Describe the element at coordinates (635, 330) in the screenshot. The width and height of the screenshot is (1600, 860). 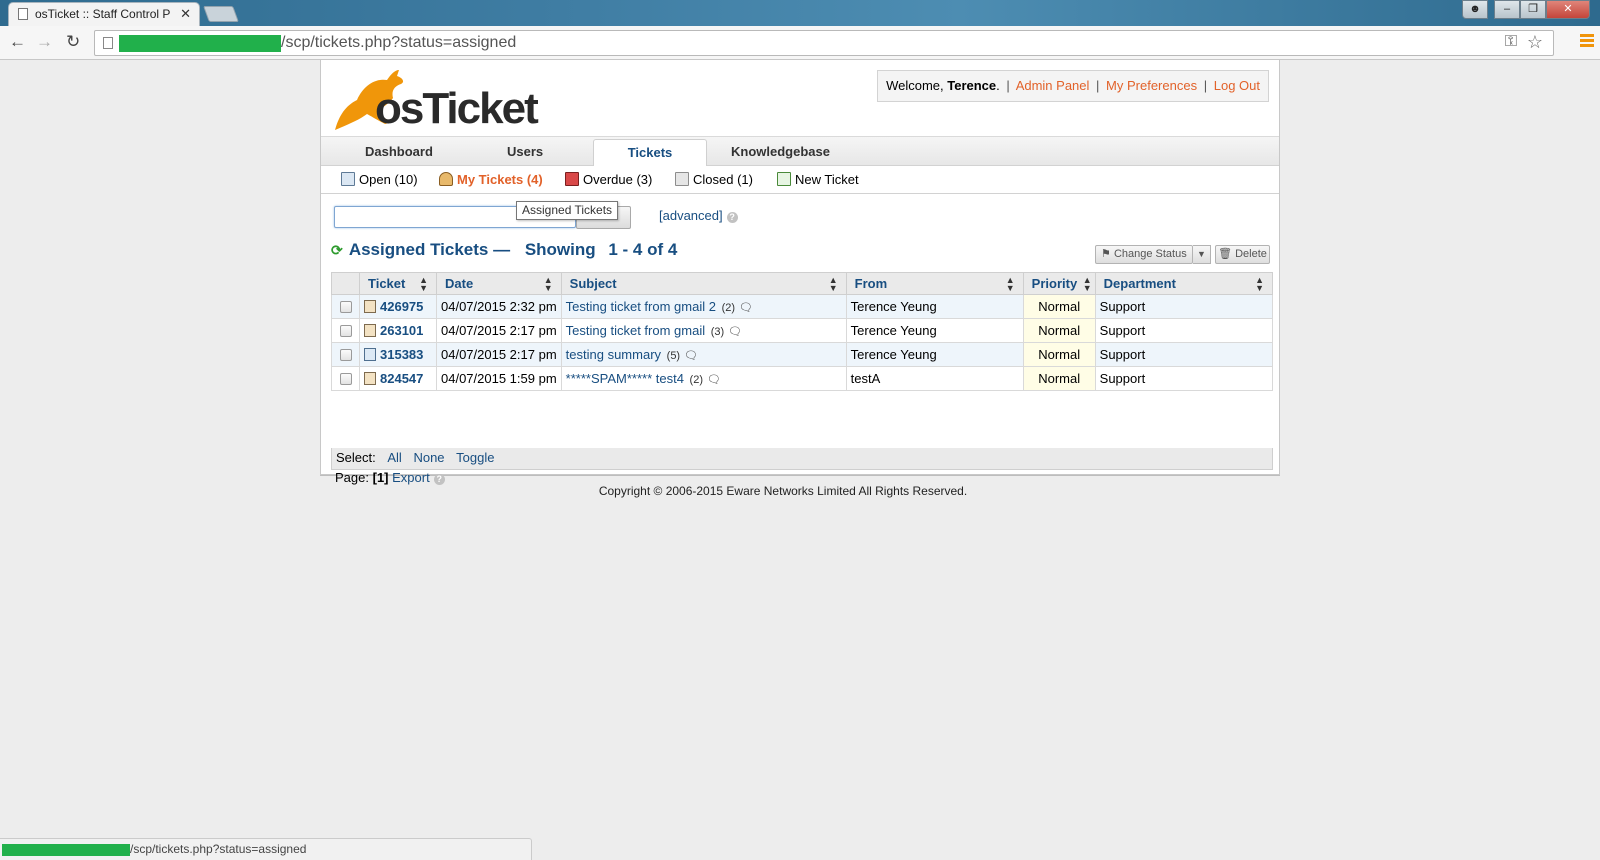
I see `subject-link: Testing ticket from gmail` at that location.